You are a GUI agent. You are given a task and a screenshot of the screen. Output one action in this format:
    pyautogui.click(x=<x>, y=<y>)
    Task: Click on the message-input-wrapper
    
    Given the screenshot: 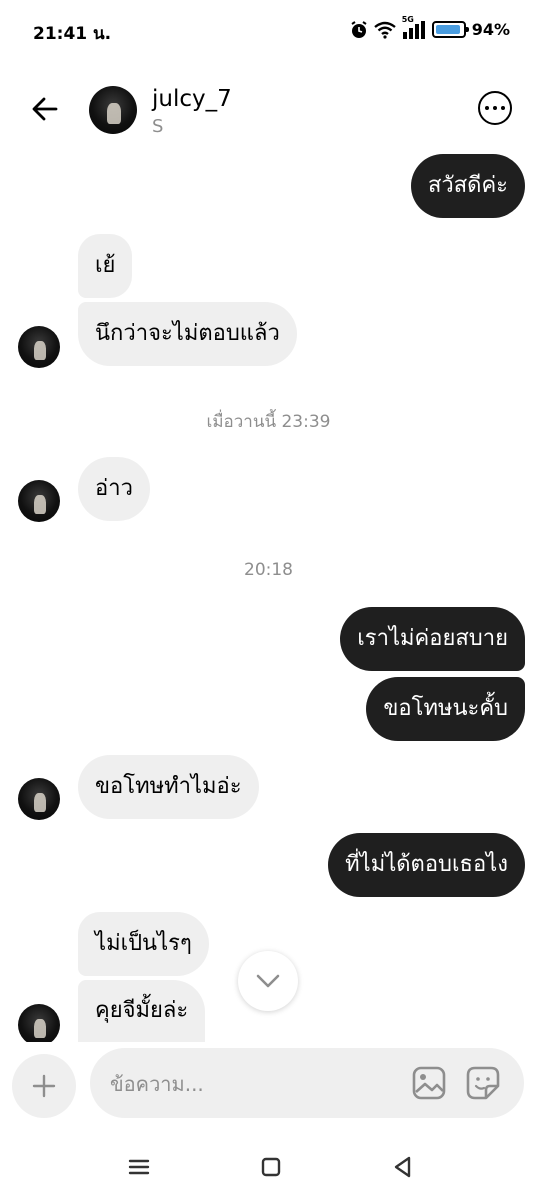 What is the action you would take?
    pyautogui.click(x=307, y=1083)
    